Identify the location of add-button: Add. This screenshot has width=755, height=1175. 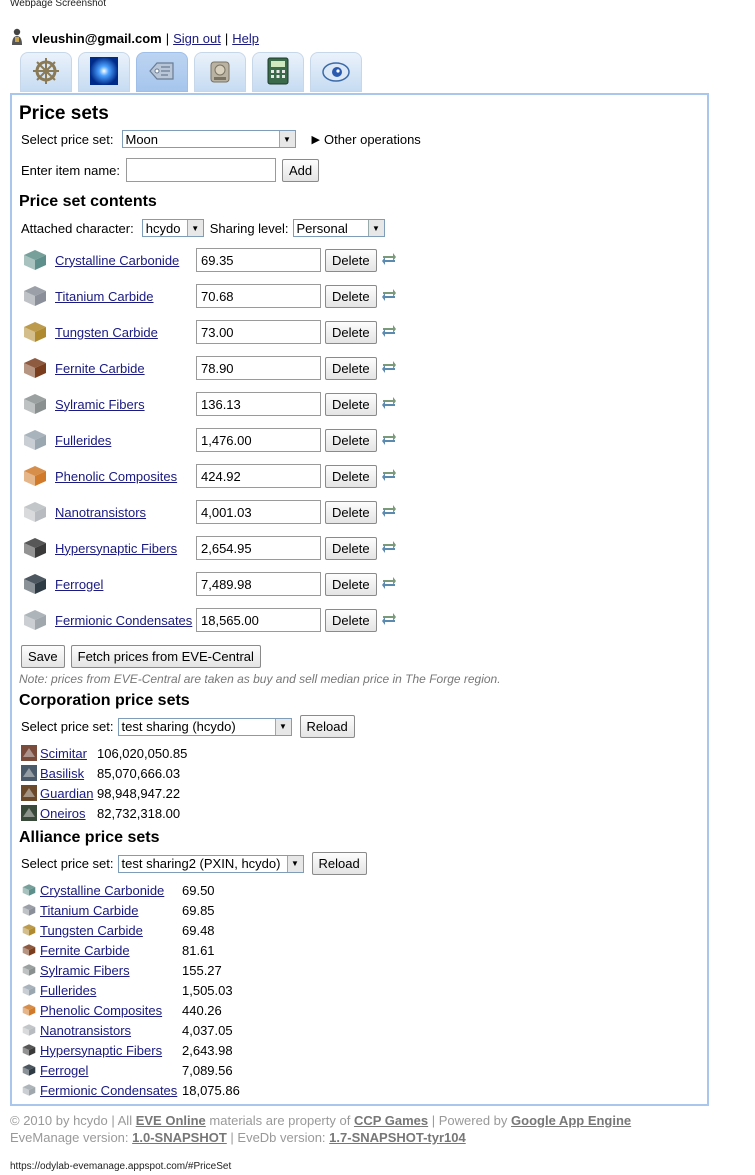
(301, 170).